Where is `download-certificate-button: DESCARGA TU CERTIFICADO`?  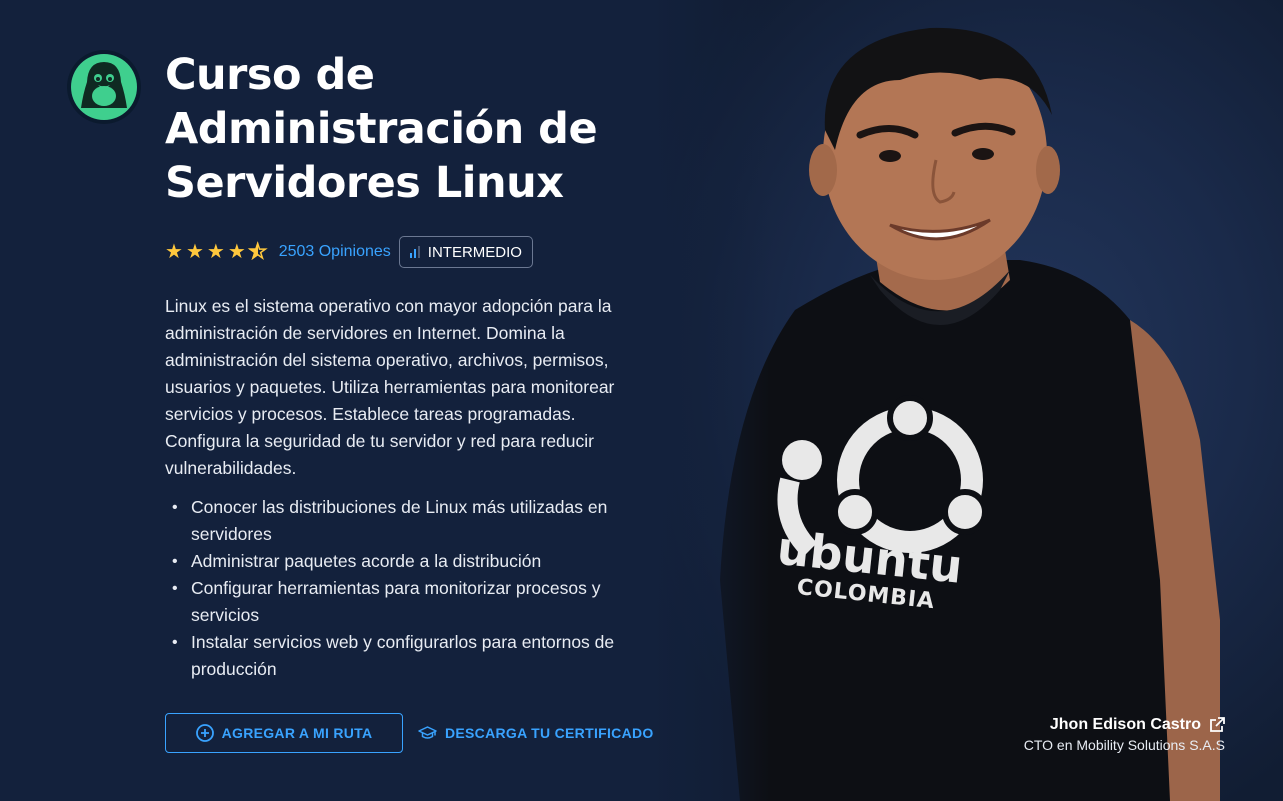
download-certificate-button: DESCARGA TU CERTIFICADO is located at coordinates (536, 733).